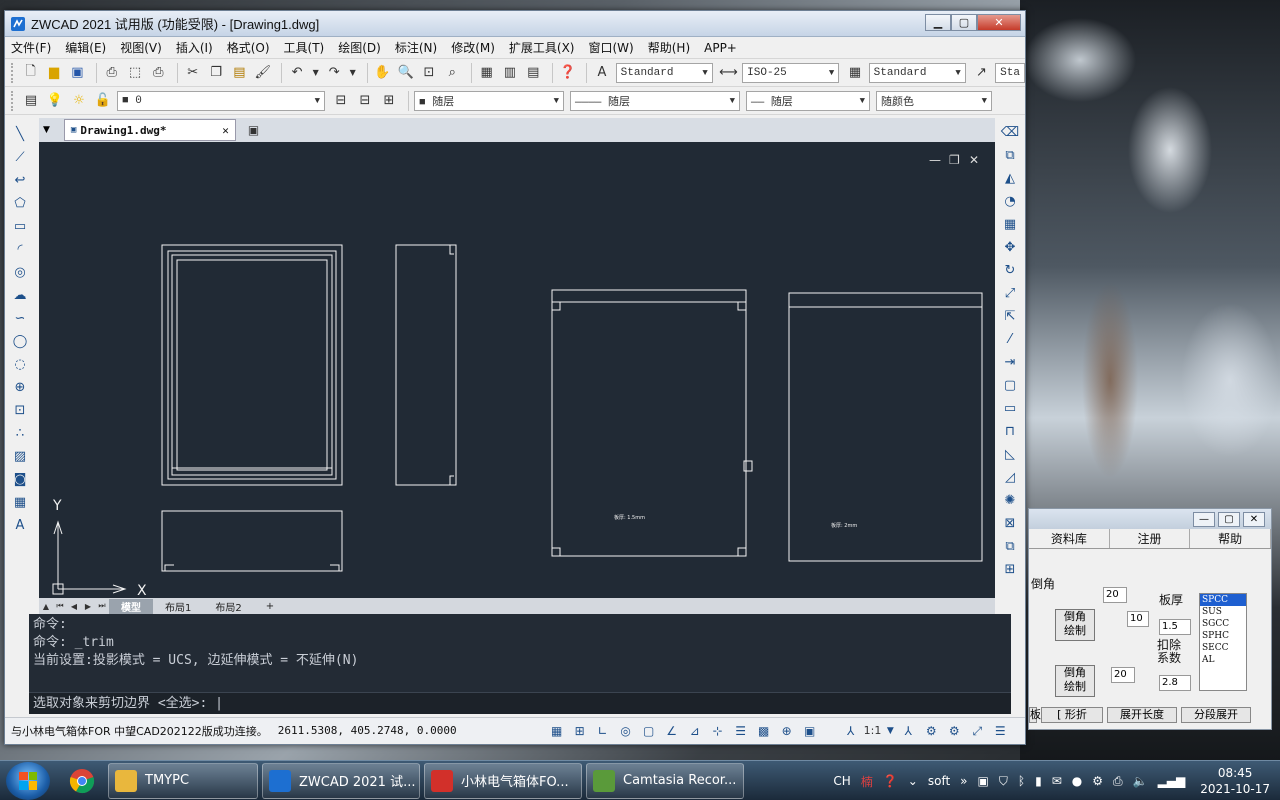 The height and width of the screenshot is (800, 1280). What do you see at coordinates (1140, 781) in the screenshot?
I see `volume-icon: 🔈` at bounding box center [1140, 781].